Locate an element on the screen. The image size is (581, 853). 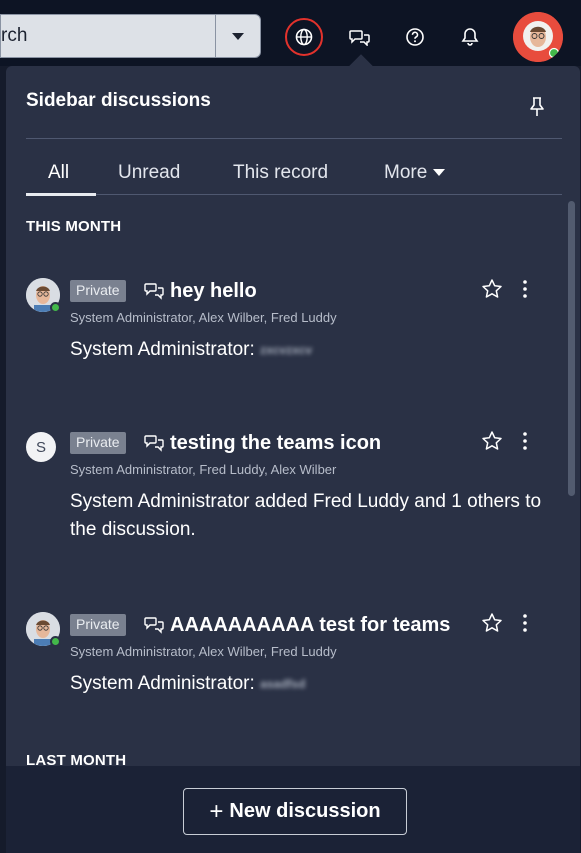
new-discussion-button: + New discussion is located at coordinates (295, 811).